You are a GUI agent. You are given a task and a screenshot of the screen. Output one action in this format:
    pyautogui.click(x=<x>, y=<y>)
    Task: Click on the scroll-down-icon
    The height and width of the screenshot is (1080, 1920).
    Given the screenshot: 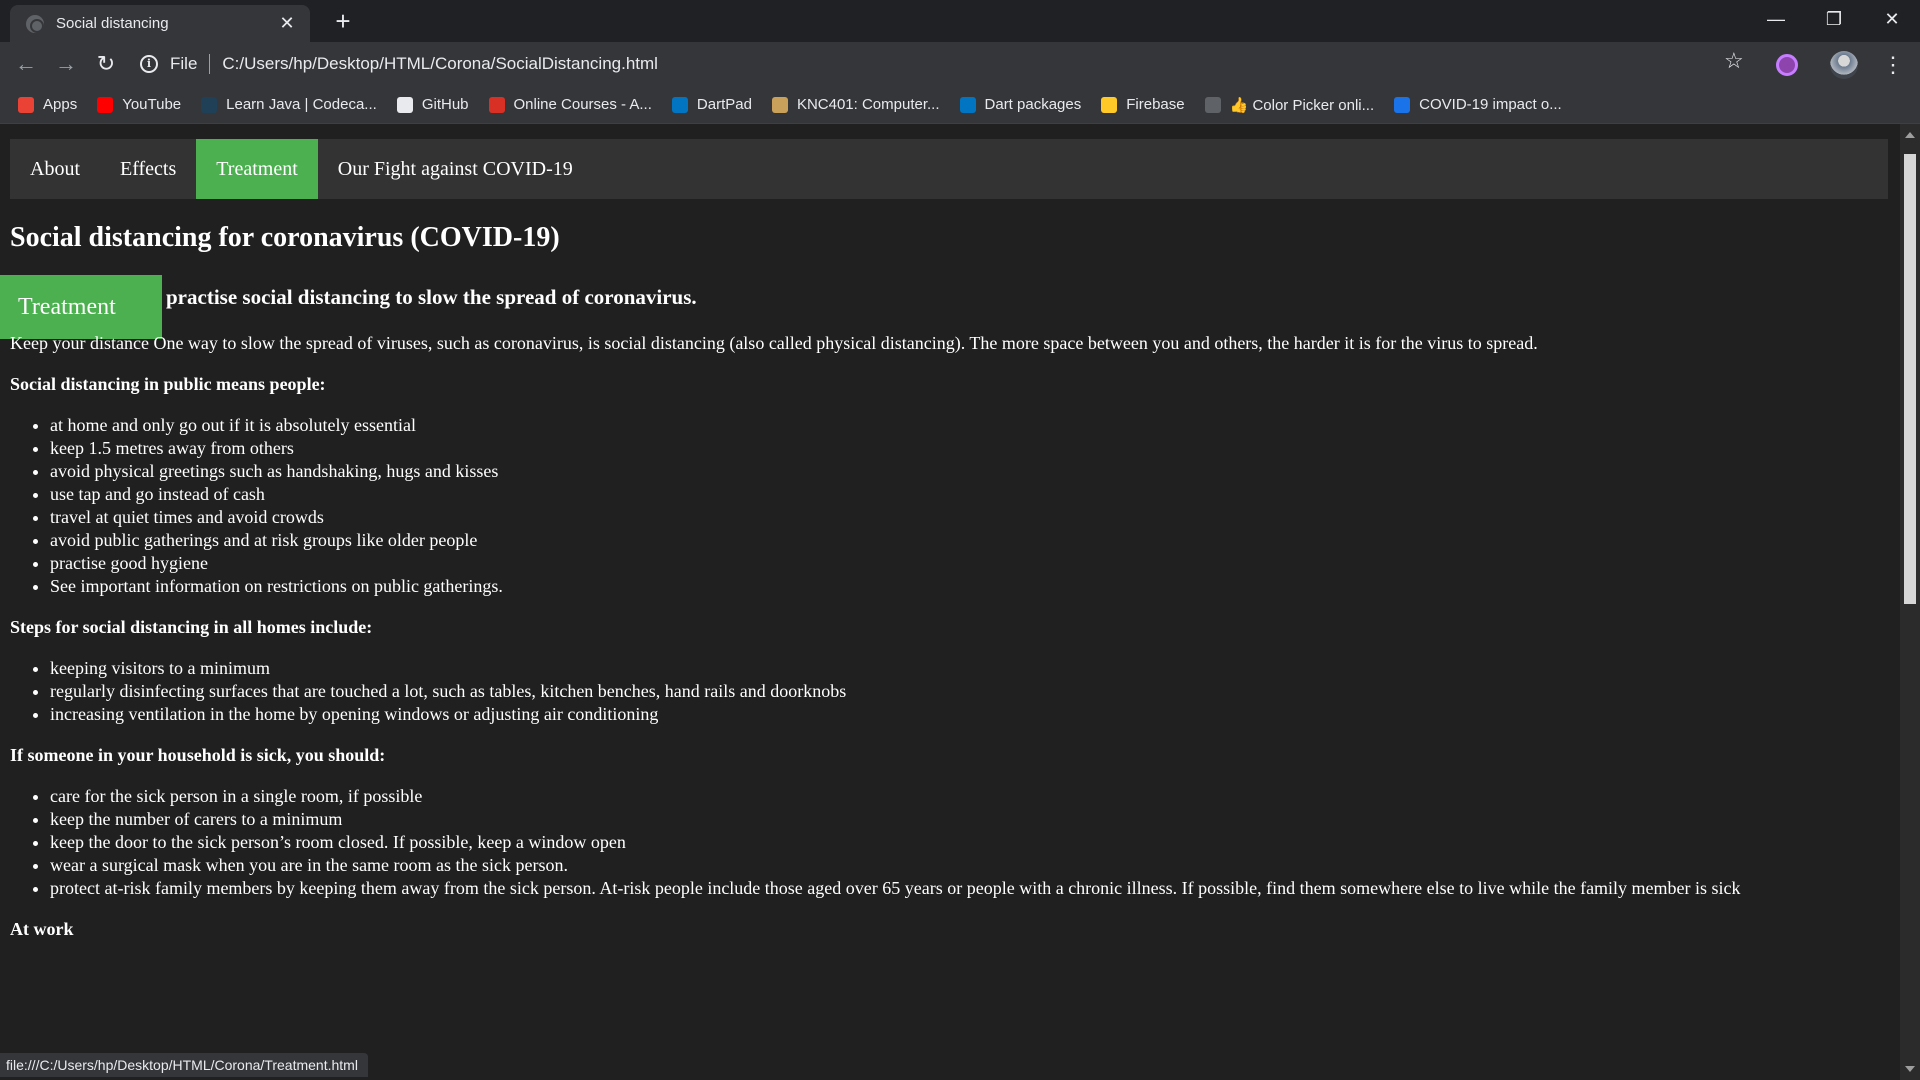 What is the action you would take?
    pyautogui.click(x=1910, y=1069)
    